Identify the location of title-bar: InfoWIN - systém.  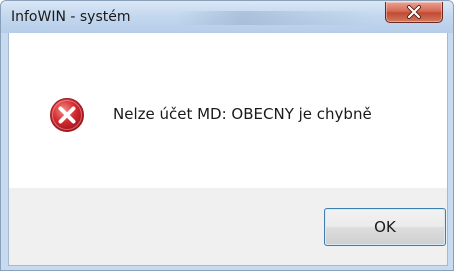
(227, 17).